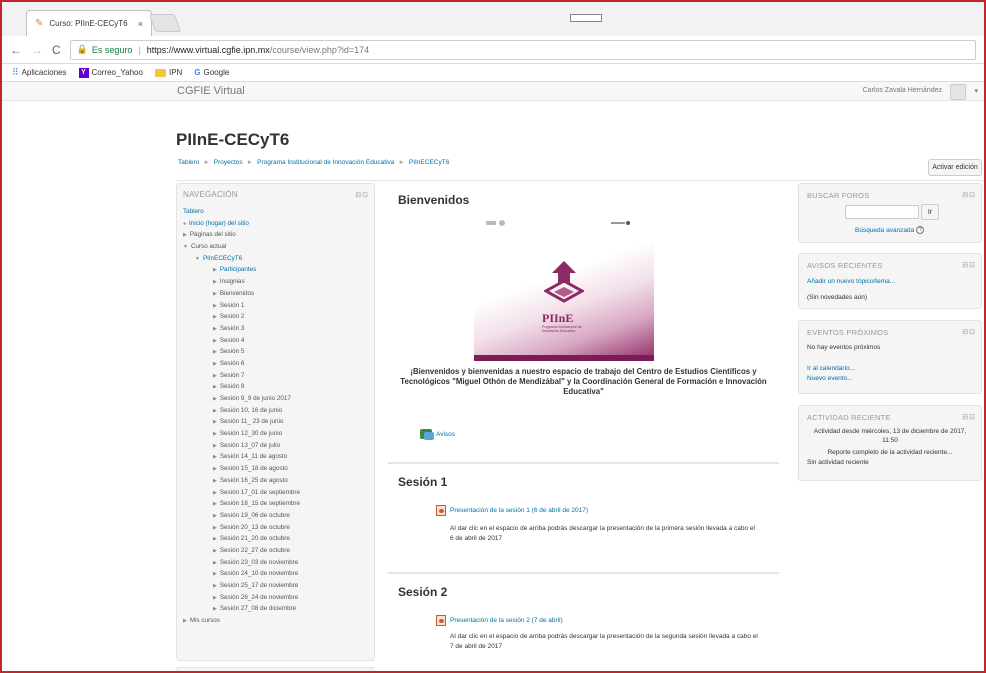  What do you see at coordinates (434, 200) in the screenshot?
I see `section-title: Bienvenidos` at bounding box center [434, 200].